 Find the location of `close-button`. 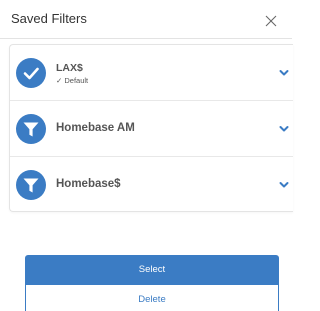

close-button is located at coordinates (271, 21).